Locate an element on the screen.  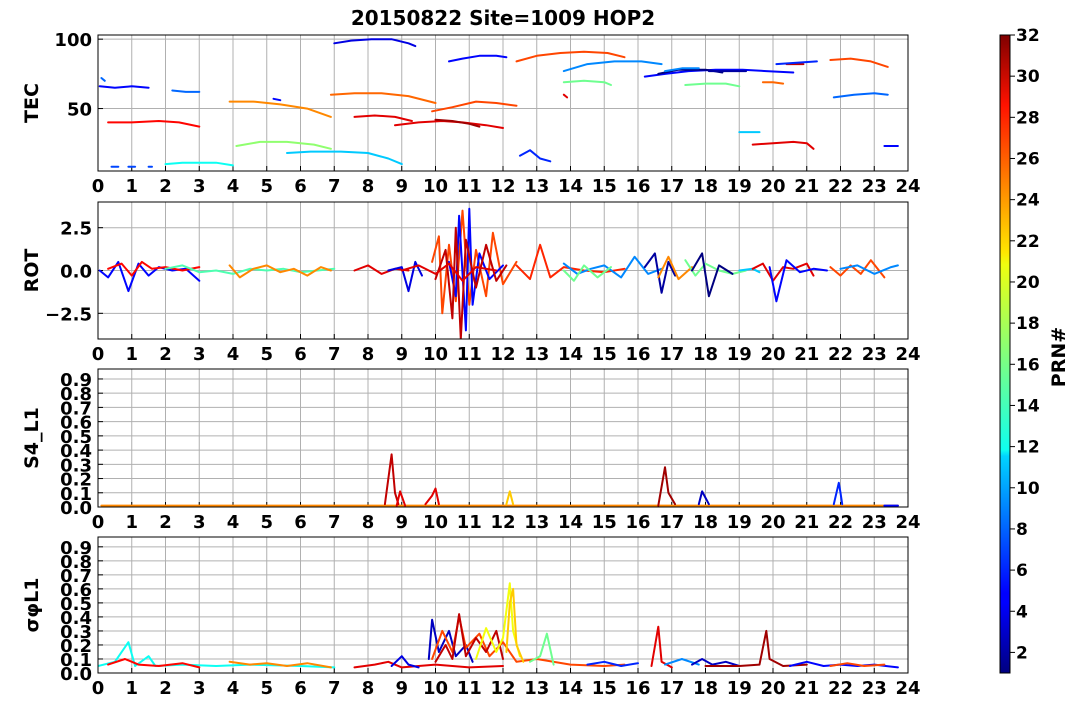
s4-x-tick-label: 10 is located at coordinates (435, 522).